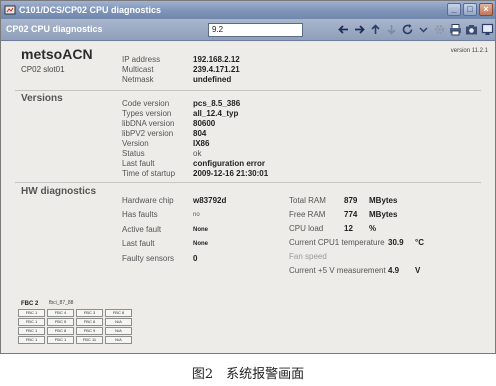 The image size is (496, 386). I want to click on last-fault-value: configuration error, so click(229, 163).